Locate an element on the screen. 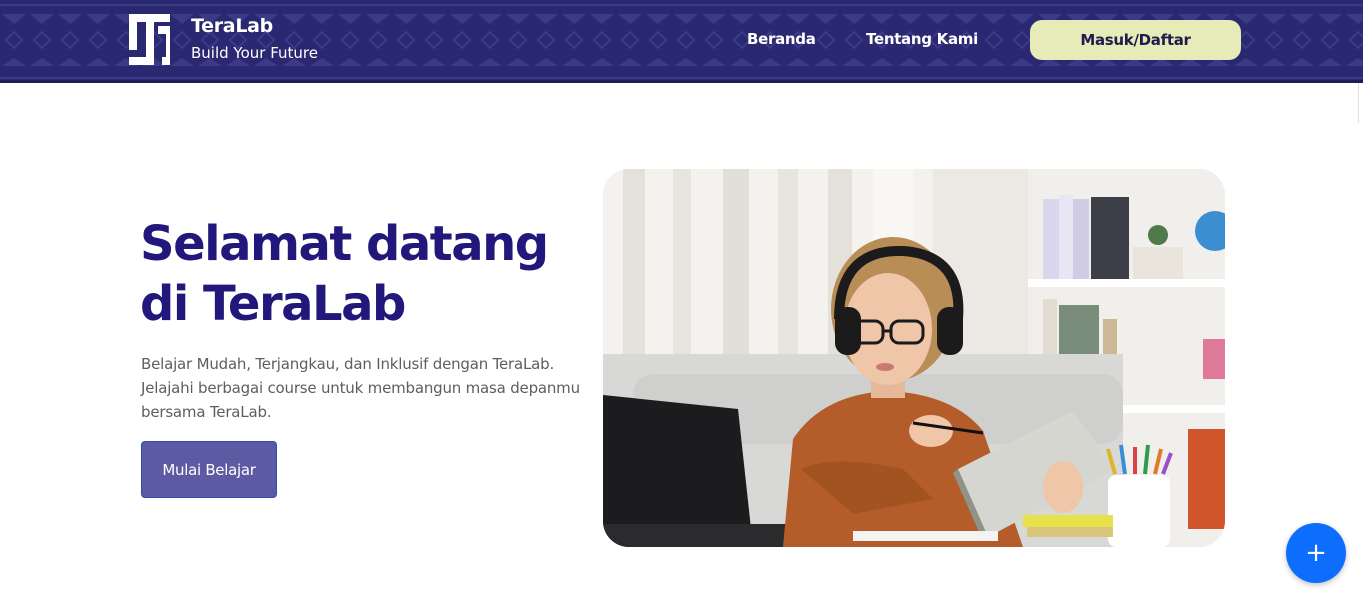 The image size is (1363, 598). start-learning-button: Mulai Belajar is located at coordinates (209, 469).